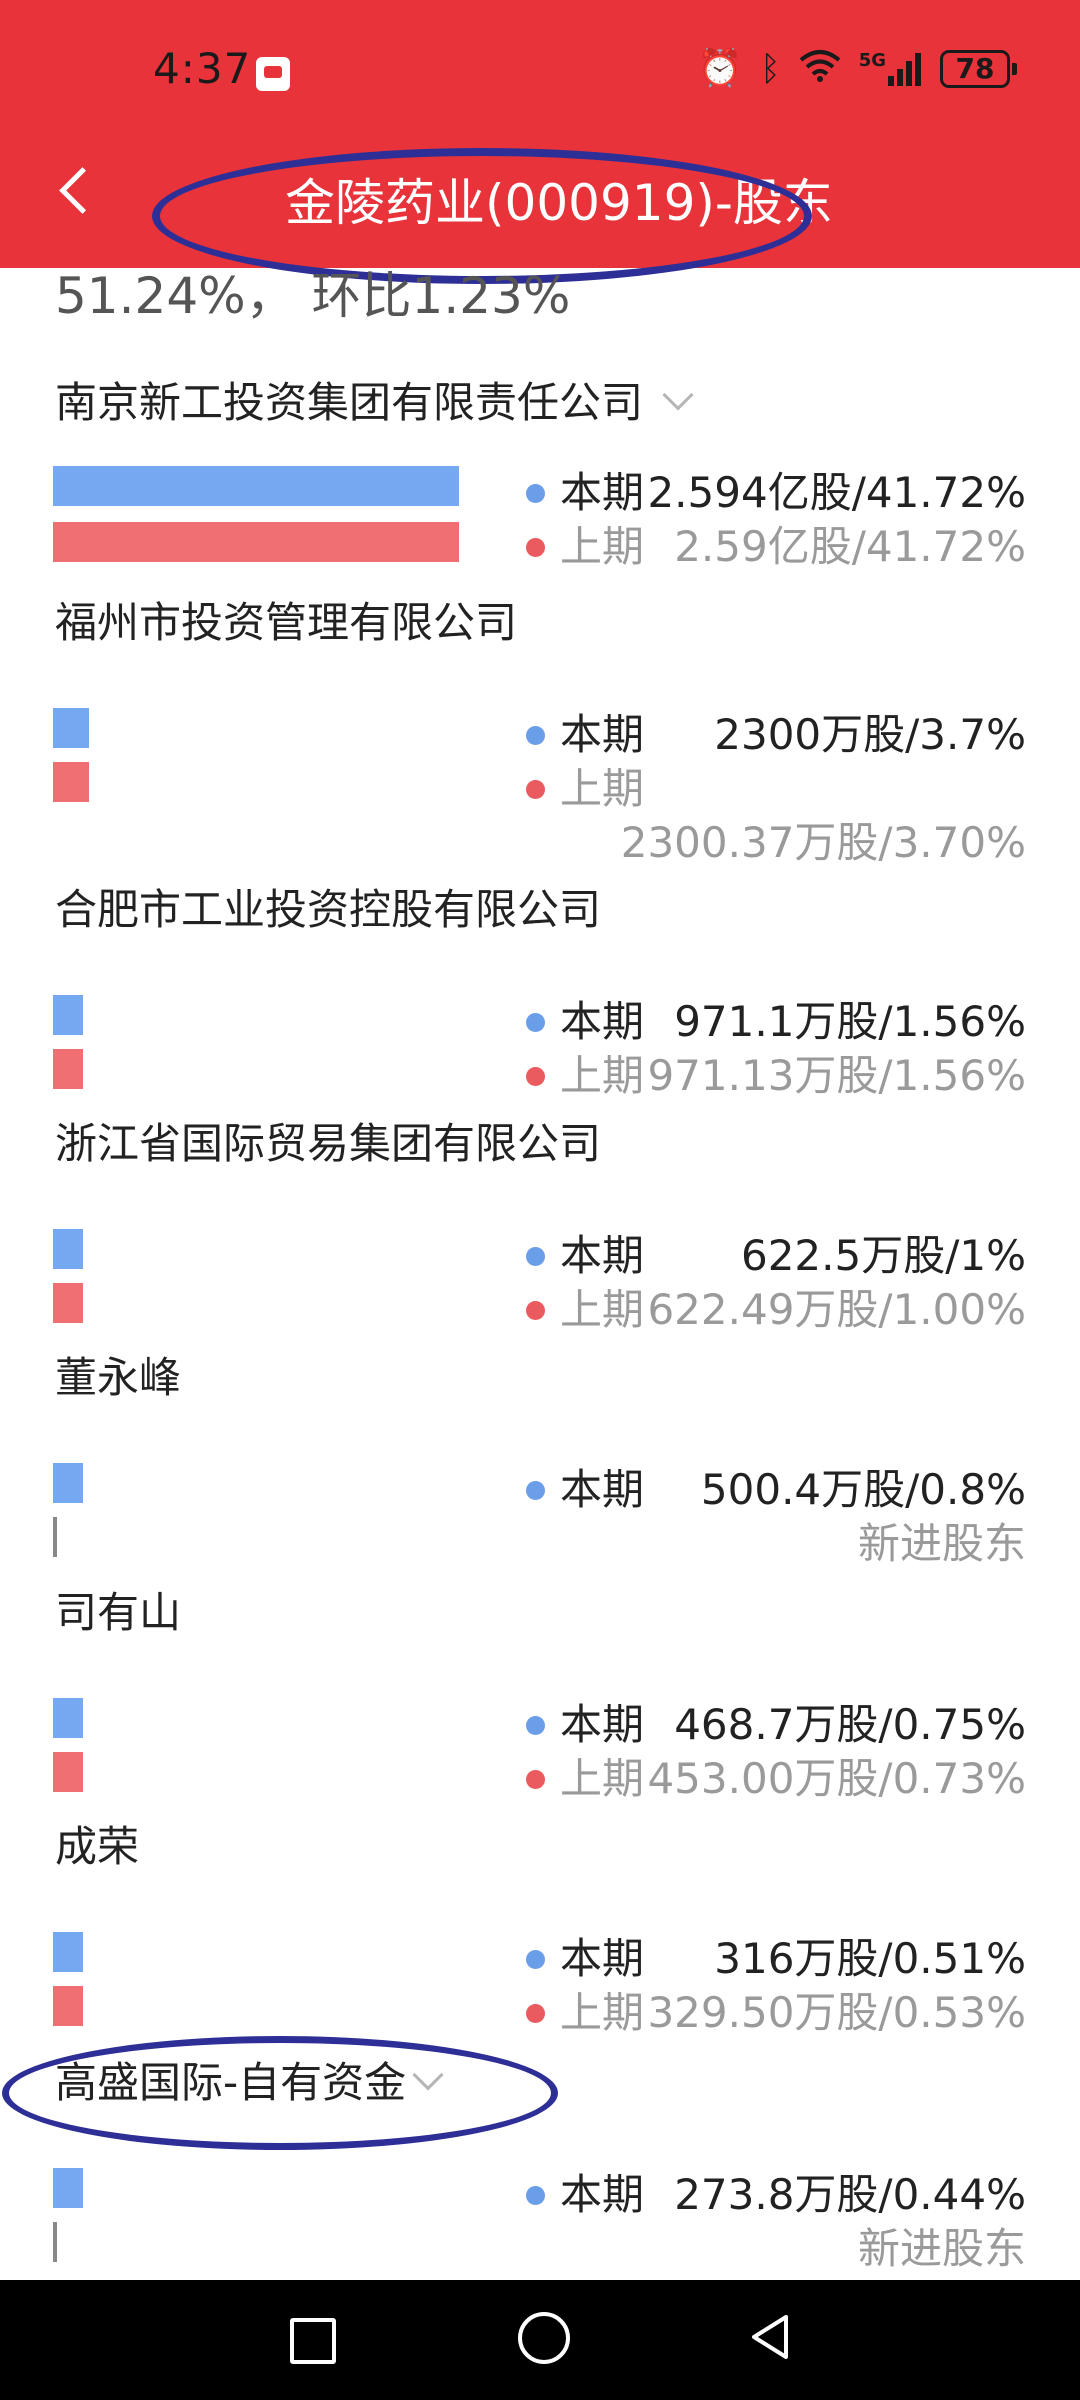 This screenshot has width=1080, height=2400. I want to click on current-period-value: 2300万股/3.7%, so click(870, 734).